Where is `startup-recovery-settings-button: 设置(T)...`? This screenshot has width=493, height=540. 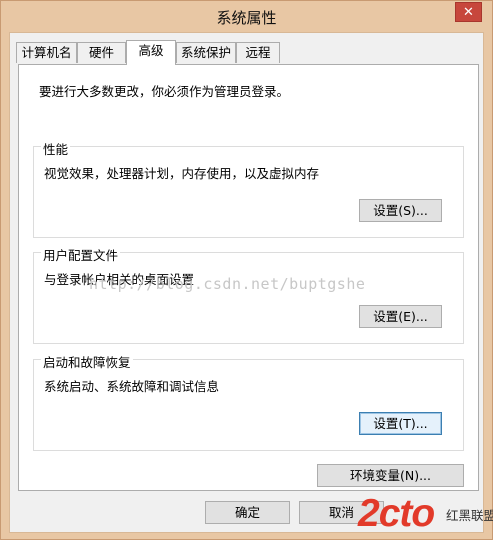
startup-recovery-settings-button: 设置(T)... is located at coordinates (400, 423).